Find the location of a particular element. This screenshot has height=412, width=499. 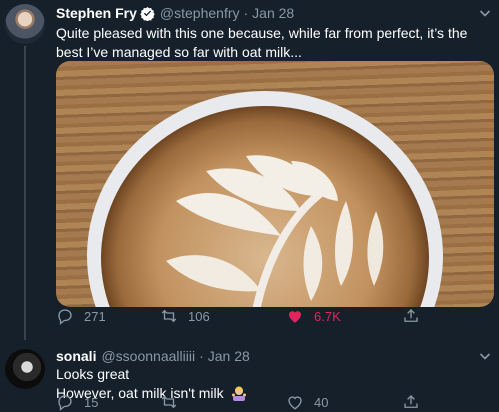

reply-count: 271 is located at coordinates (95, 316).